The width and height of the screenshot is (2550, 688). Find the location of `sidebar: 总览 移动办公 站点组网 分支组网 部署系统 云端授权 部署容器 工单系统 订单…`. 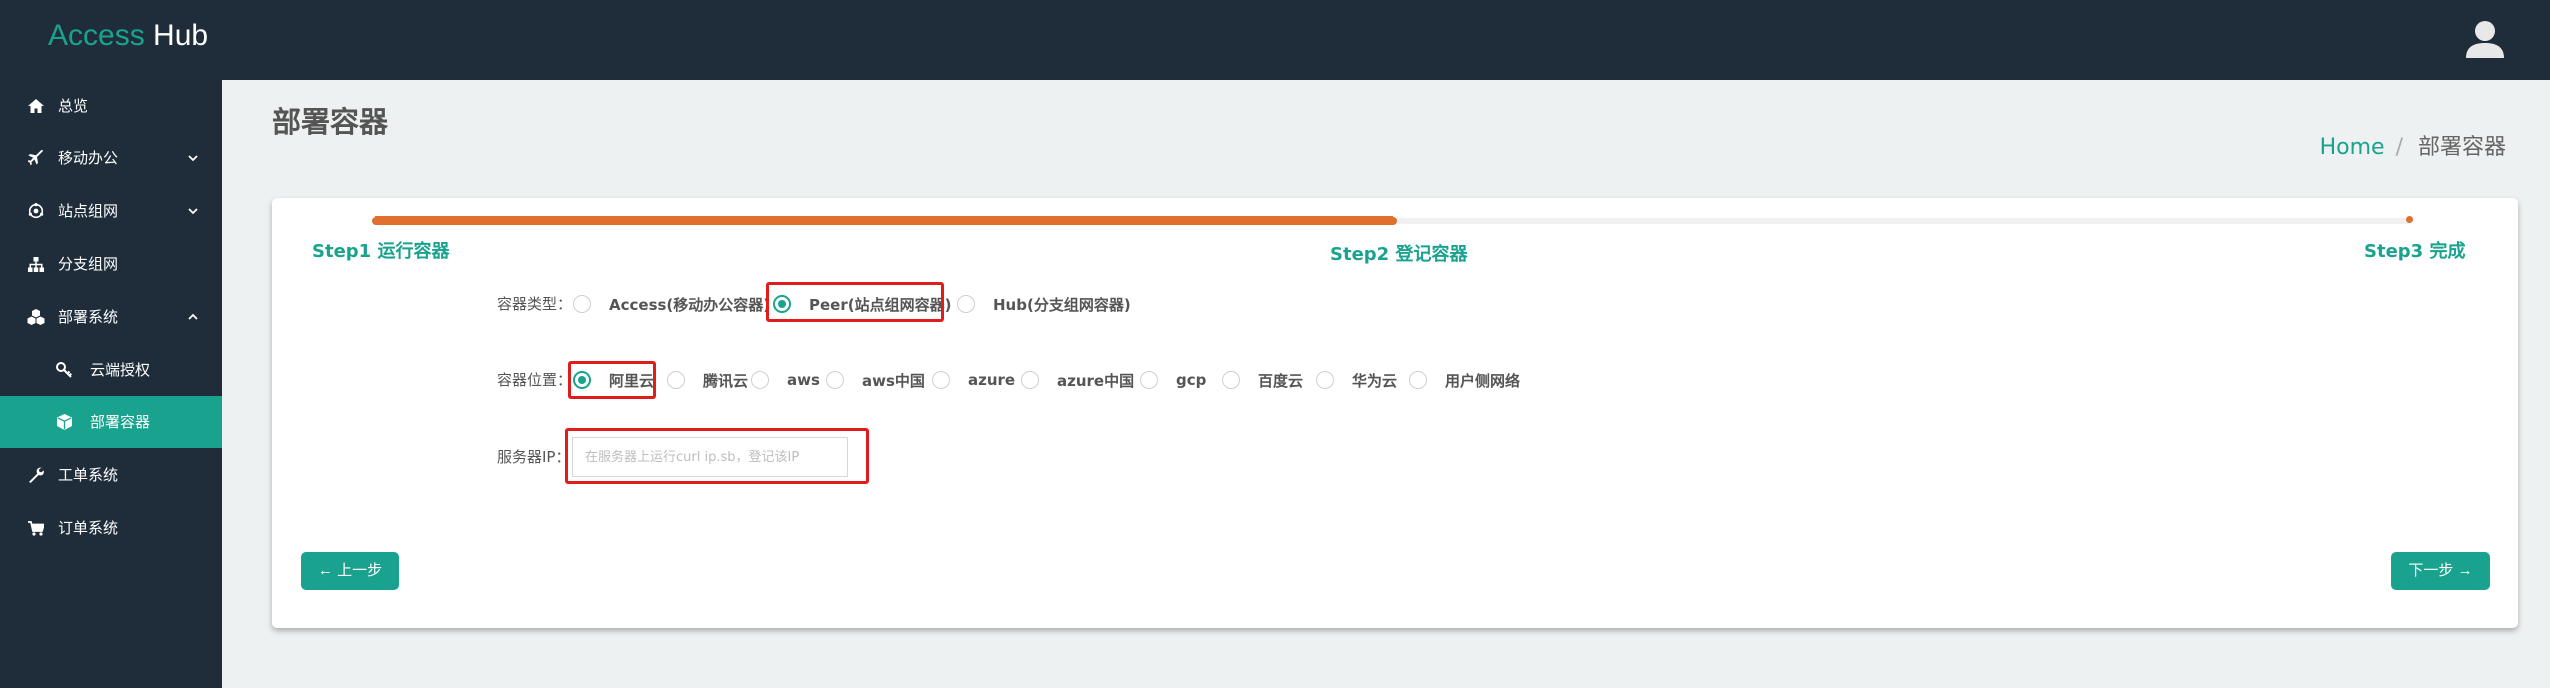

sidebar: 总览 移动办公 站点组网 分支组网 部署系统 云端授权 部署容器 工单系统 订单… is located at coordinates (111, 384).